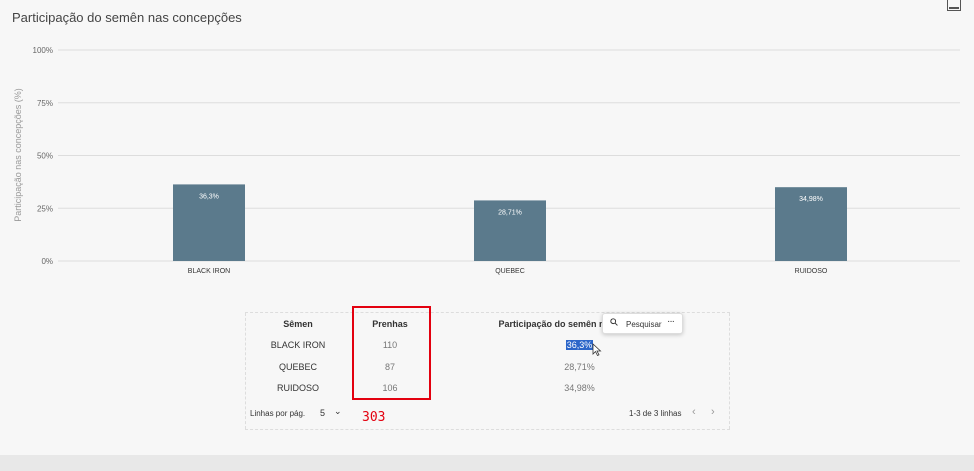 The width and height of the screenshot is (974, 471). What do you see at coordinates (694, 412) in the screenshot?
I see `previous-page-button: ‹` at bounding box center [694, 412].